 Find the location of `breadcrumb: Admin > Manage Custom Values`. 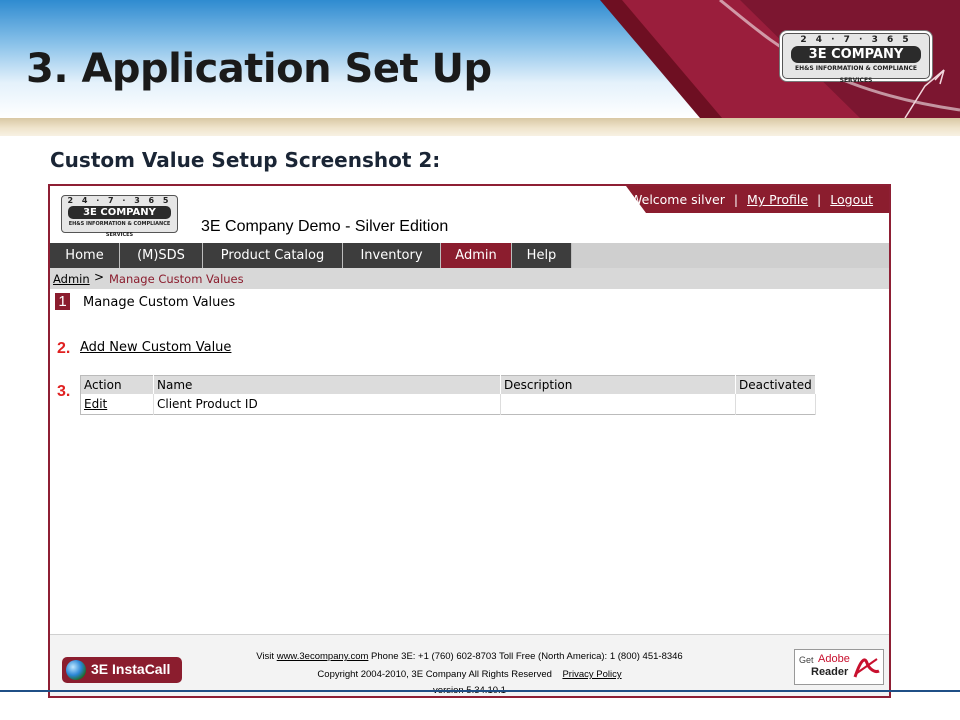

breadcrumb: Admin > Manage Custom Values is located at coordinates (469, 278).